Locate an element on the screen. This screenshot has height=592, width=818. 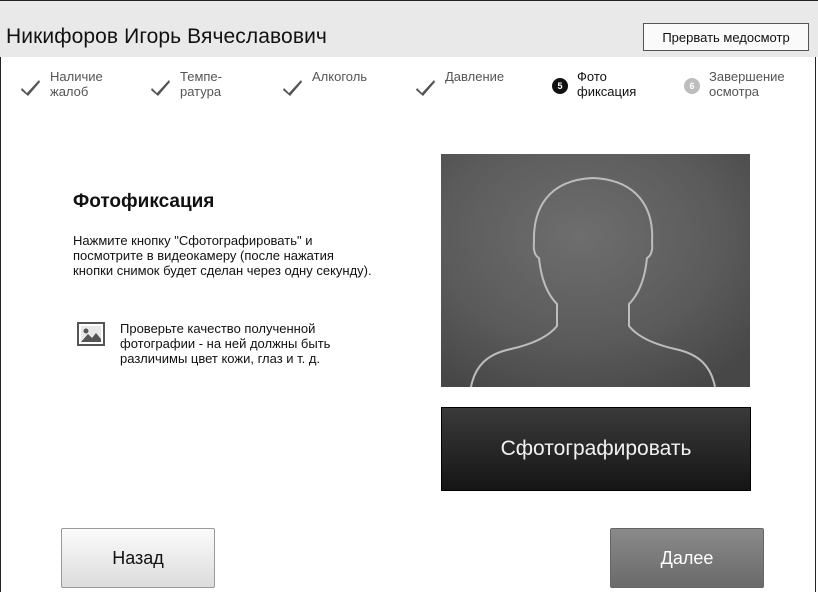
image-icon is located at coordinates (91, 334).